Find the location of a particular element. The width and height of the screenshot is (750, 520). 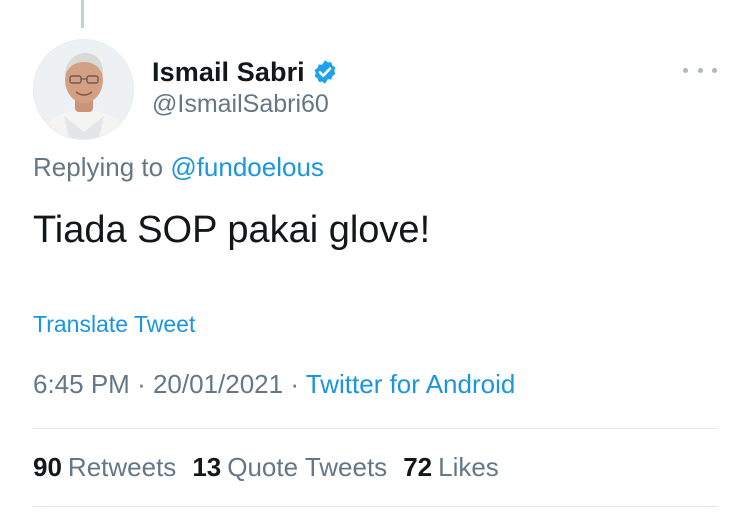

more-options-icon is located at coordinates (700, 70).